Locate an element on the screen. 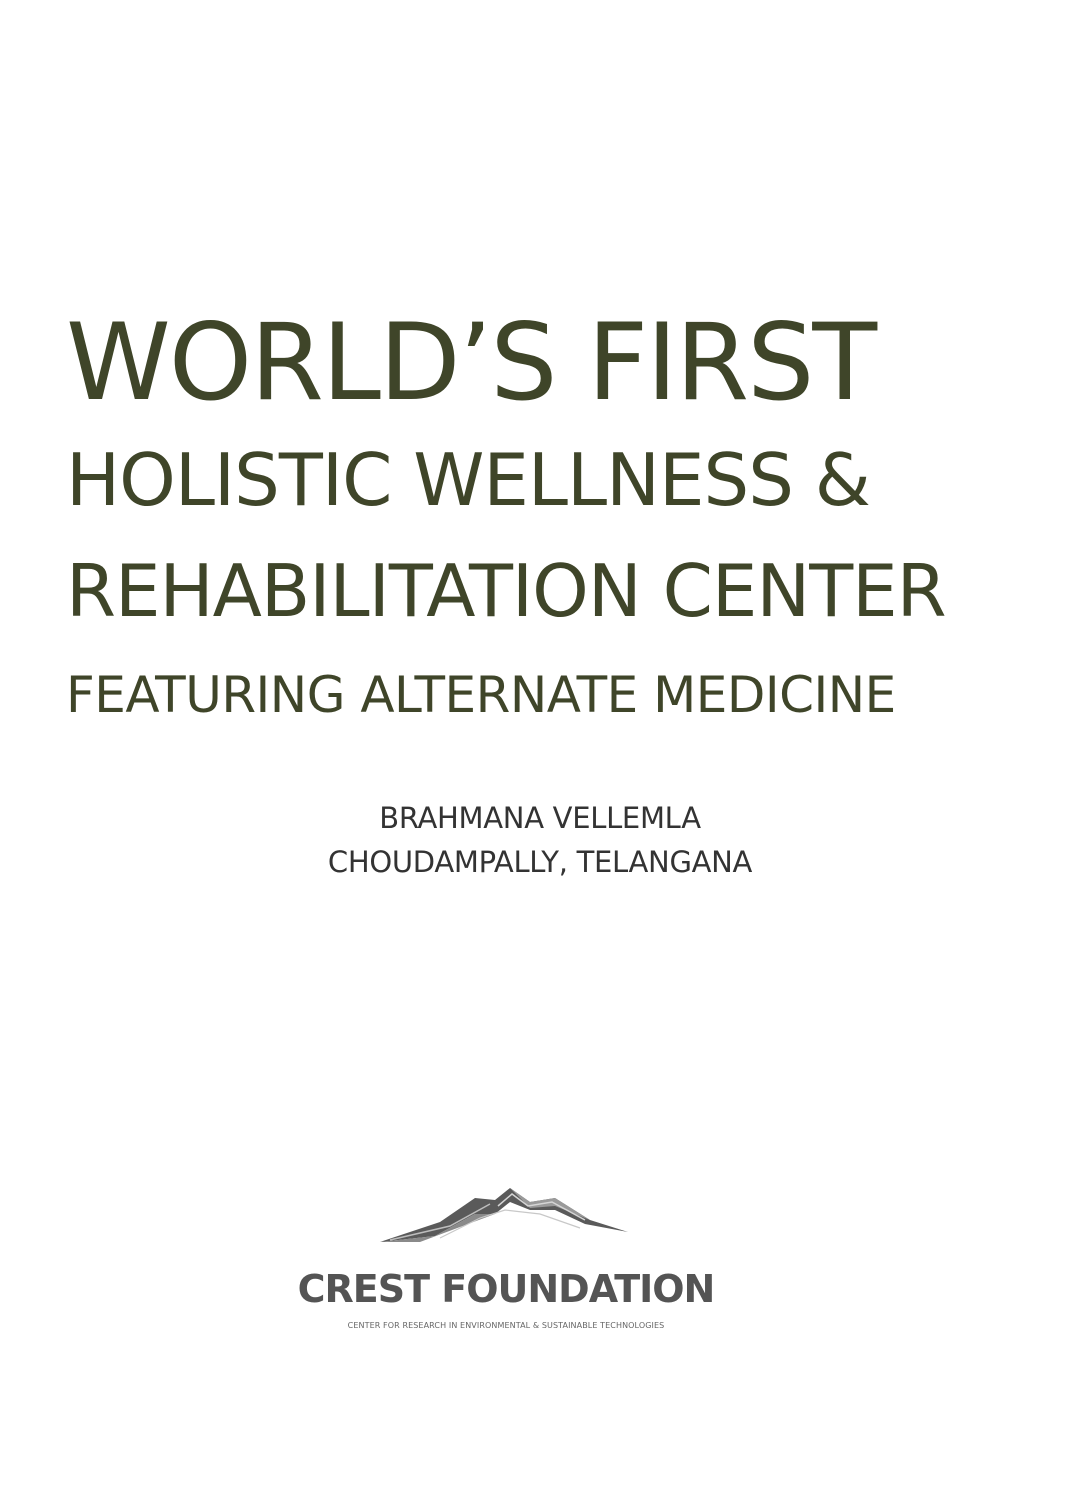  title-line-3: REHABILITATION CENTER is located at coordinates (506, 591).